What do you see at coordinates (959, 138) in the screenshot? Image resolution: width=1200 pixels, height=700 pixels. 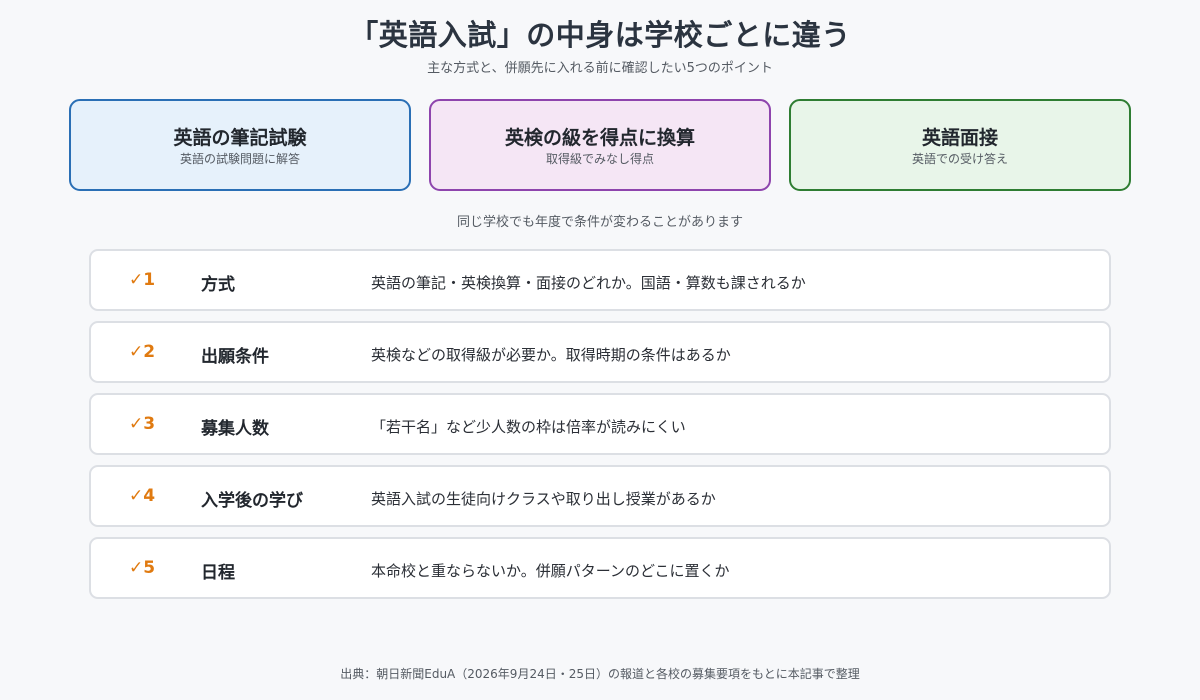 I see `method-name: 英語面接` at bounding box center [959, 138].